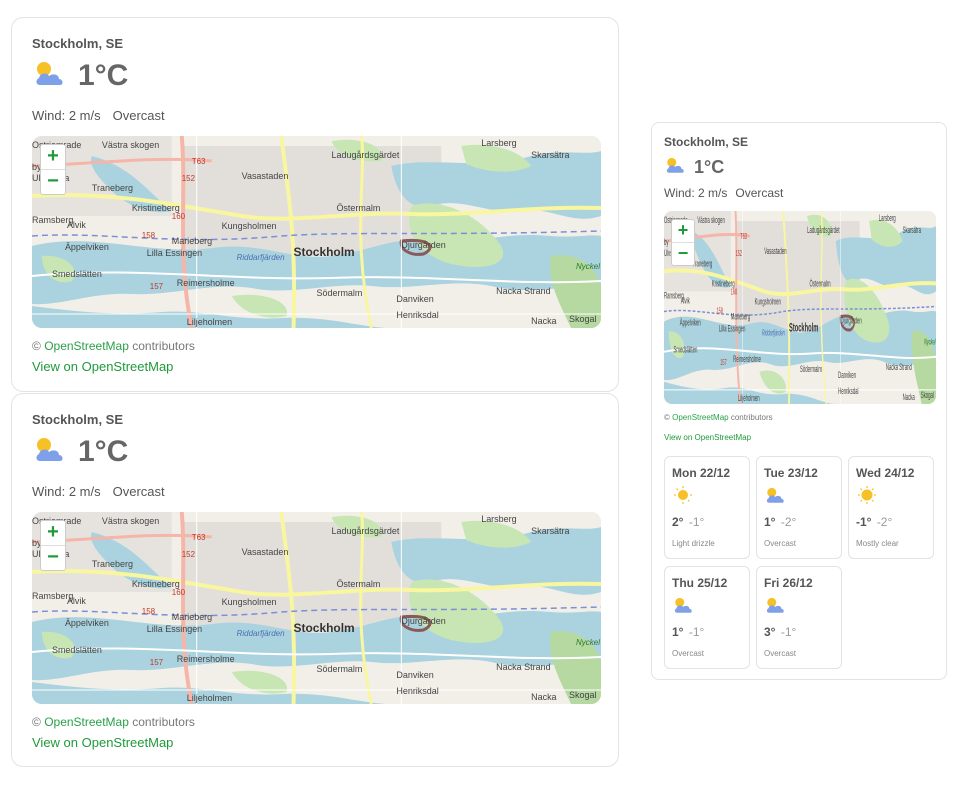 The image size is (960, 786). What do you see at coordinates (550, 155) in the screenshot?
I see `map-label-skarsatra: Skarsätra` at bounding box center [550, 155].